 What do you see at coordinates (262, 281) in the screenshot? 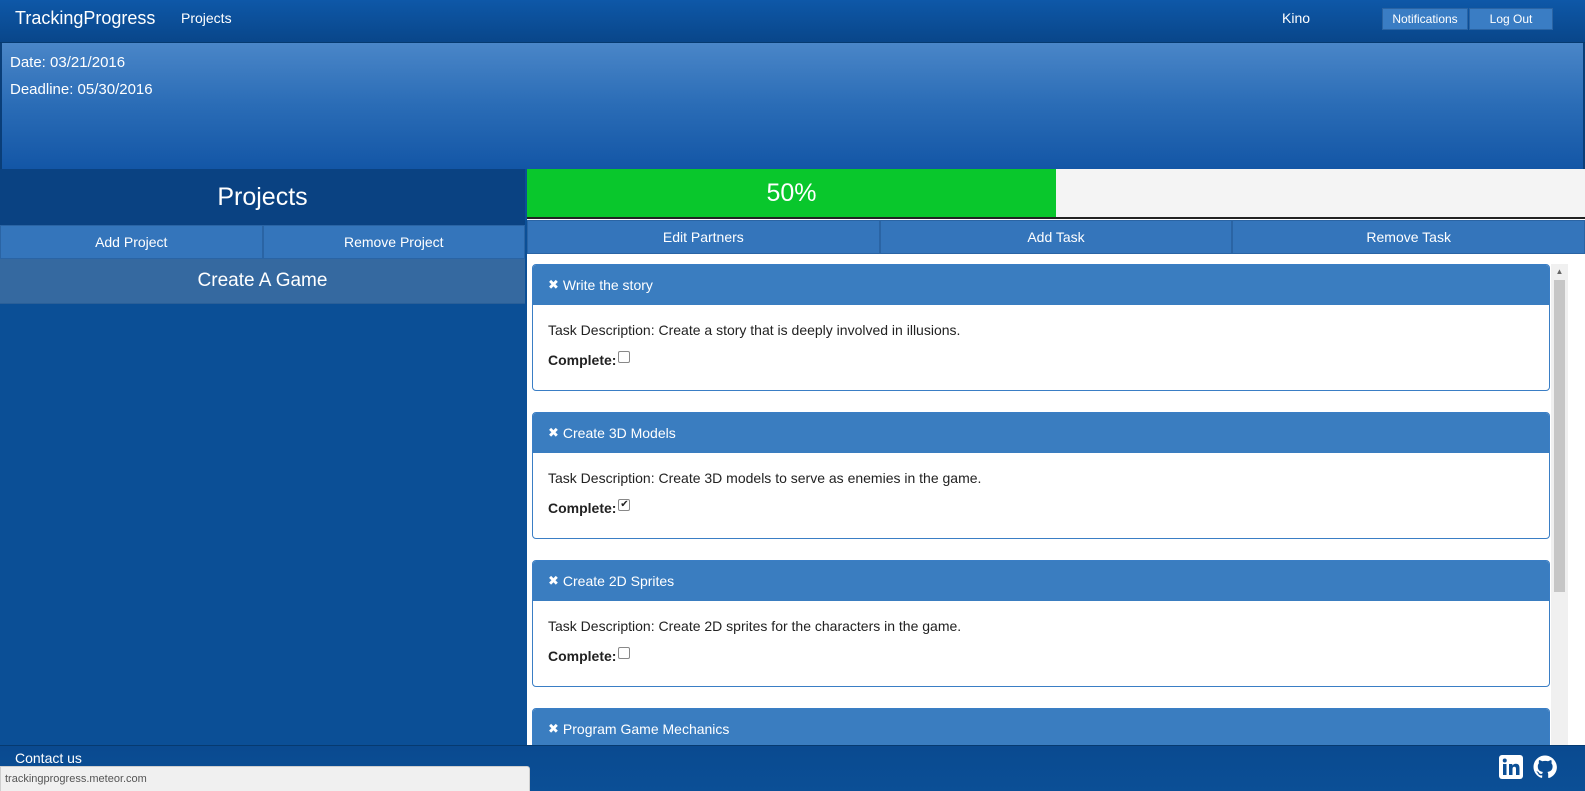
I see `project-list-item: Create A Game` at bounding box center [262, 281].